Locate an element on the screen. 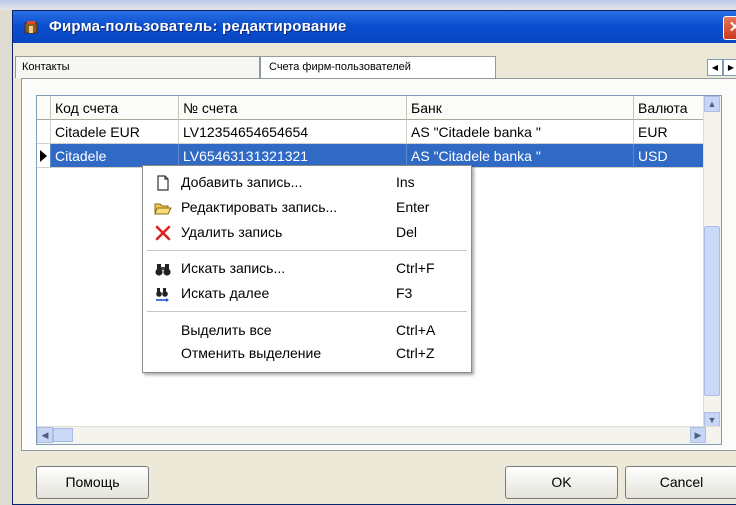 The height and width of the screenshot is (505, 736). find-next-icon is located at coordinates (162, 295).